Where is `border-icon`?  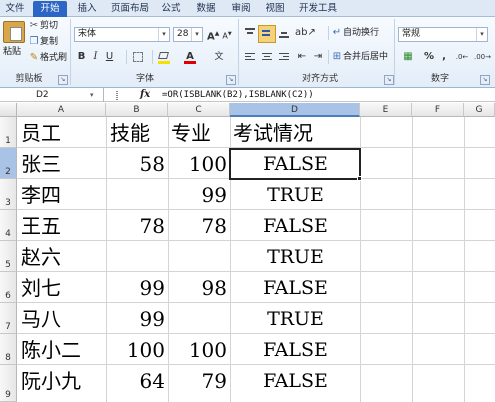
border-icon is located at coordinates (138, 57).